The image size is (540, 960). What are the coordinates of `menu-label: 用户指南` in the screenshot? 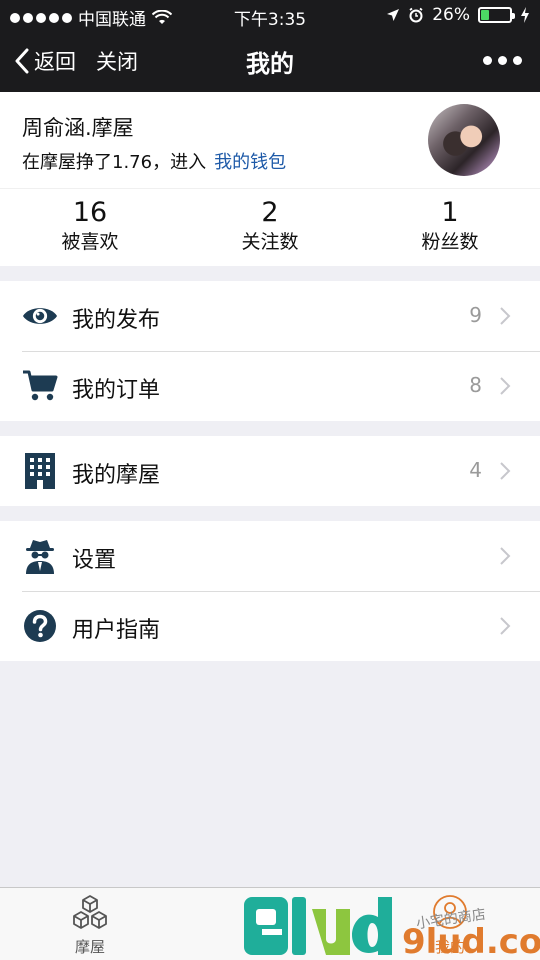 It's located at (116, 630).